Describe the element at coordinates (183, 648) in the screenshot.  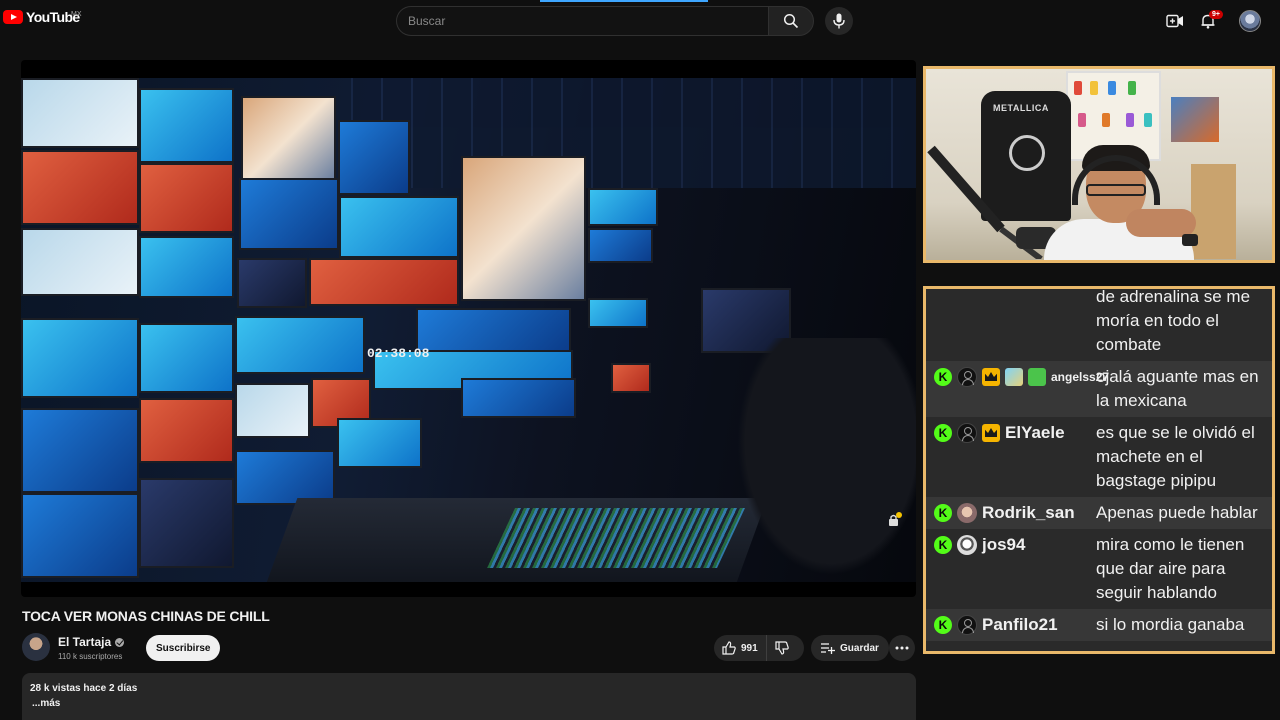
I see `subscribe-button: Suscribirse` at that location.